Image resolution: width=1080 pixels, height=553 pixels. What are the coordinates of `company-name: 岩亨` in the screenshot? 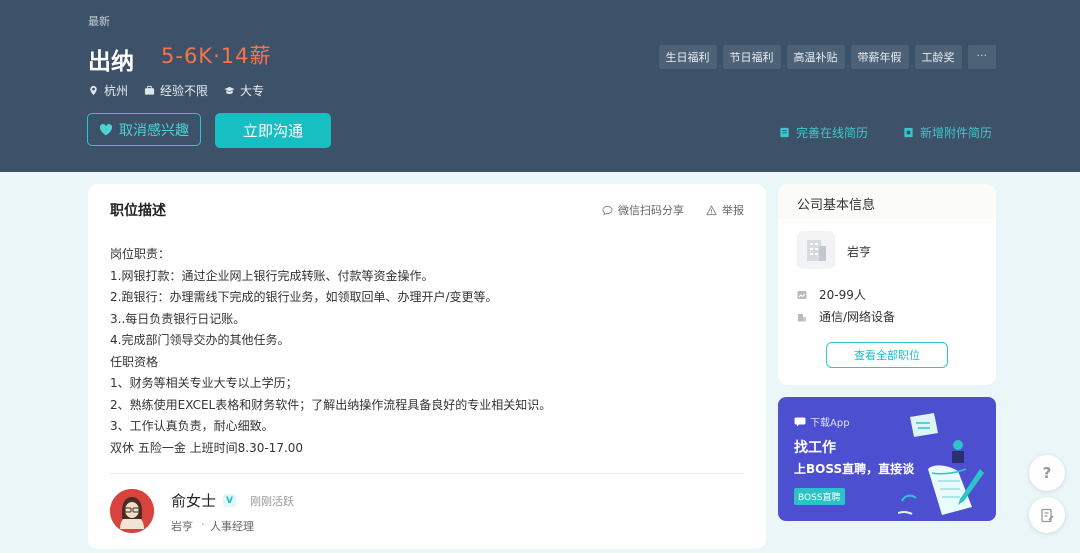 It's located at (859, 251).